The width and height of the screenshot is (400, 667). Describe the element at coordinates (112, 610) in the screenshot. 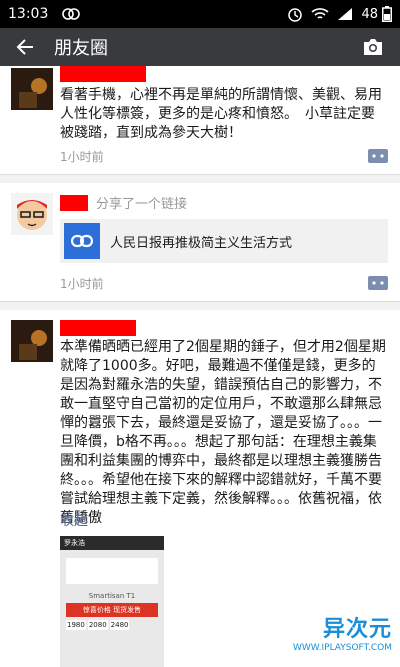

I see `image-banner: 惊喜价格 现货发售` at that location.